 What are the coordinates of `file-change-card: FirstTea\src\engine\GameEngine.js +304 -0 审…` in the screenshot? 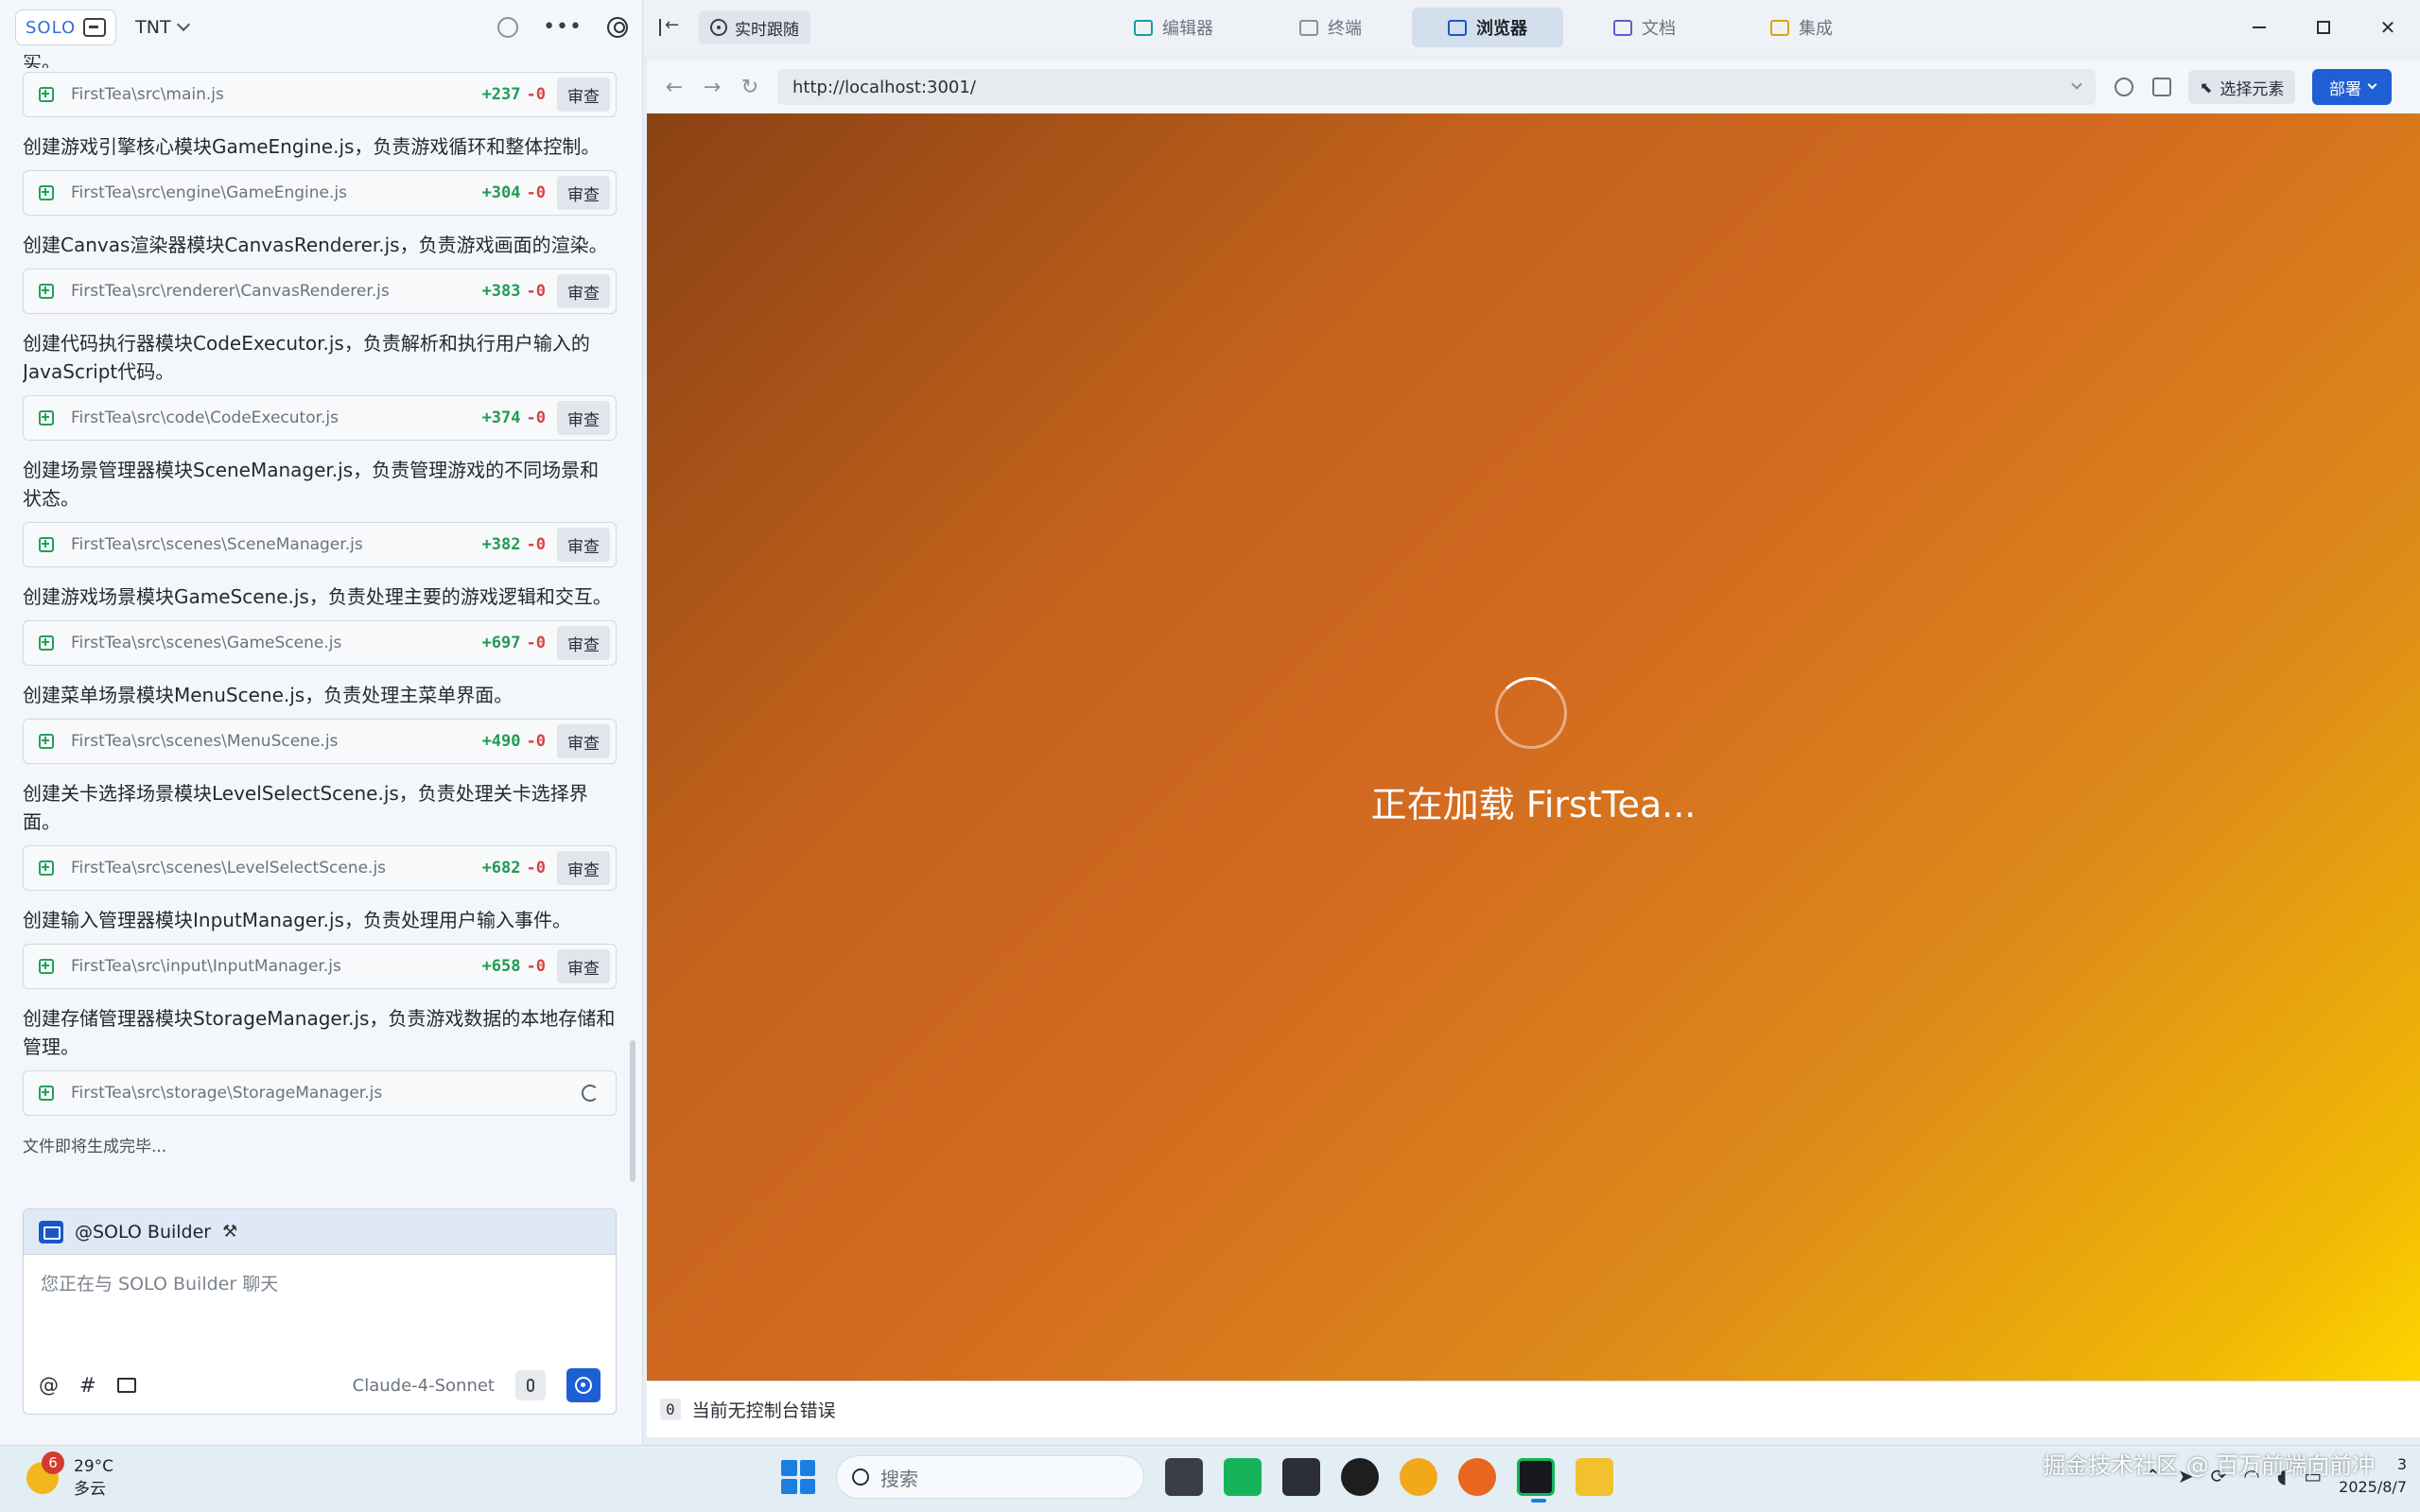 It's located at (320, 193).